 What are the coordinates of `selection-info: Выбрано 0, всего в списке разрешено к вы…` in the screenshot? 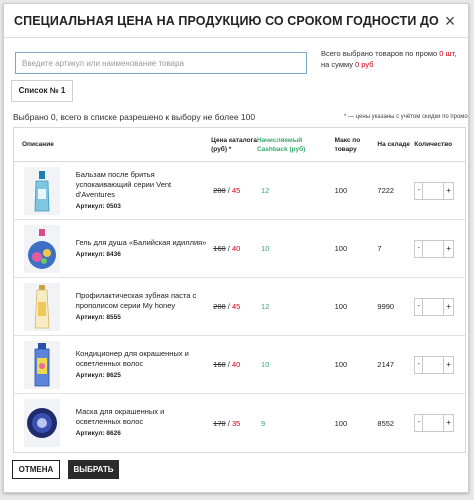 It's located at (134, 117).